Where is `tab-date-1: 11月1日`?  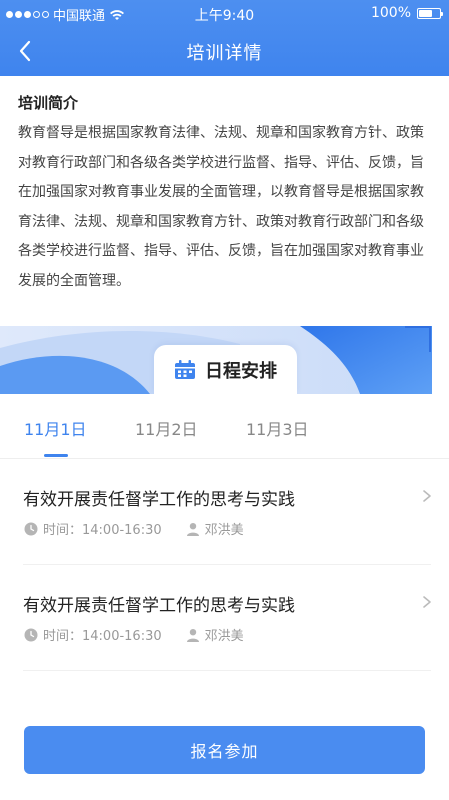 tab-date-1: 11月1日 is located at coordinates (55, 428).